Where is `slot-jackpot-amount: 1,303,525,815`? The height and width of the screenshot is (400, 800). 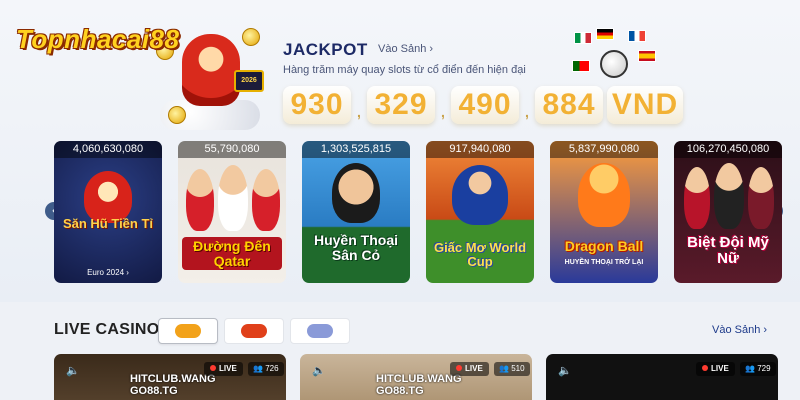 slot-jackpot-amount: 1,303,525,815 is located at coordinates (356, 149).